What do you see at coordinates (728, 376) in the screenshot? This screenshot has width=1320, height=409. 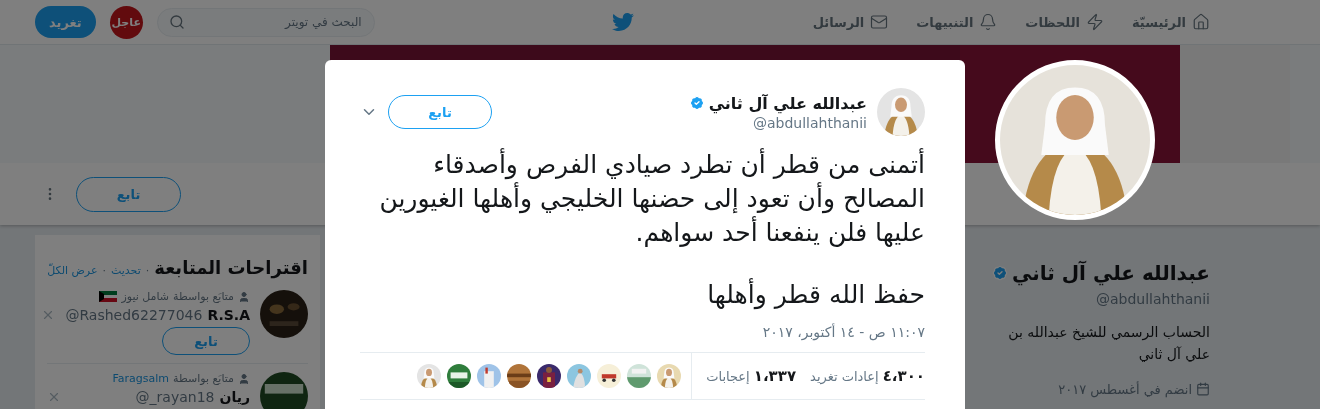 I see `stat-label: إعجابات` at bounding box center [728, 376].